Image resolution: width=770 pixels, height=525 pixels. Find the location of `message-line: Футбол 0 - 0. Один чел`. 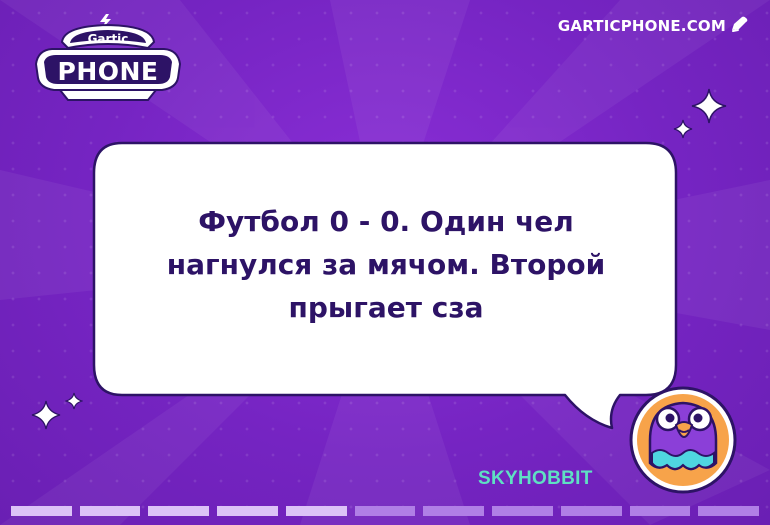

message-line: Футбол 0 - 0. Один чел is located at coordinates (386, 221).